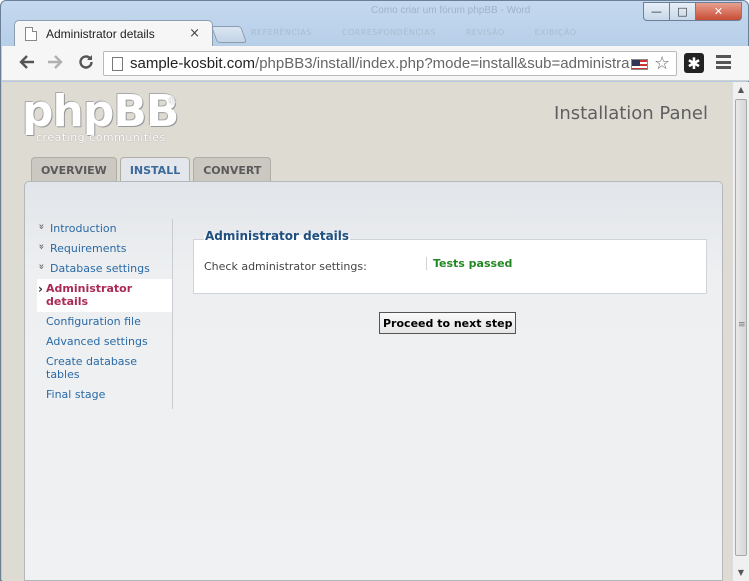 The height and width of the screenshot is (581, 749). What do you see at coordinates (86, 64) in the screenshot?
I see `reload-icon` at bounding box center [86, 64].